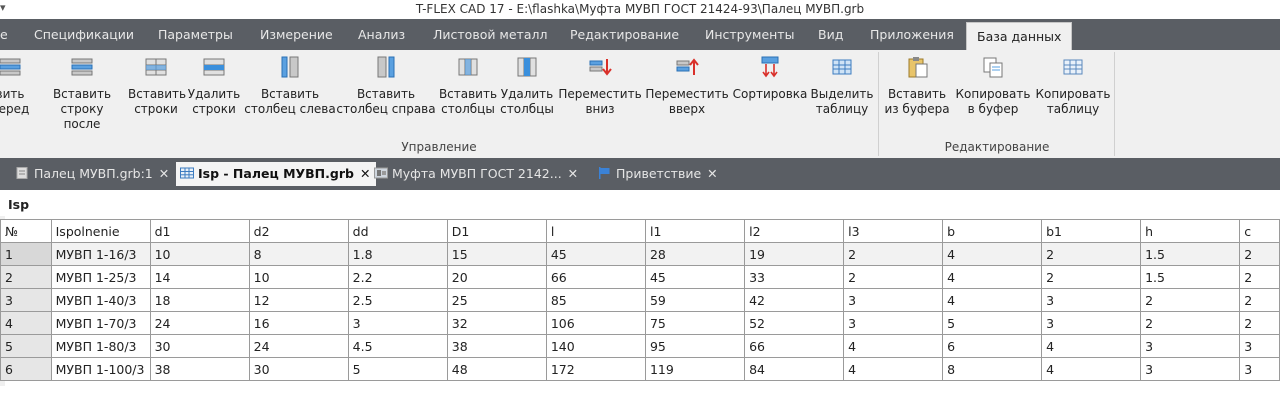 The height and width of the screenshot is (414, 1280). I want to click on table-cell: 14, so click(199, 277).